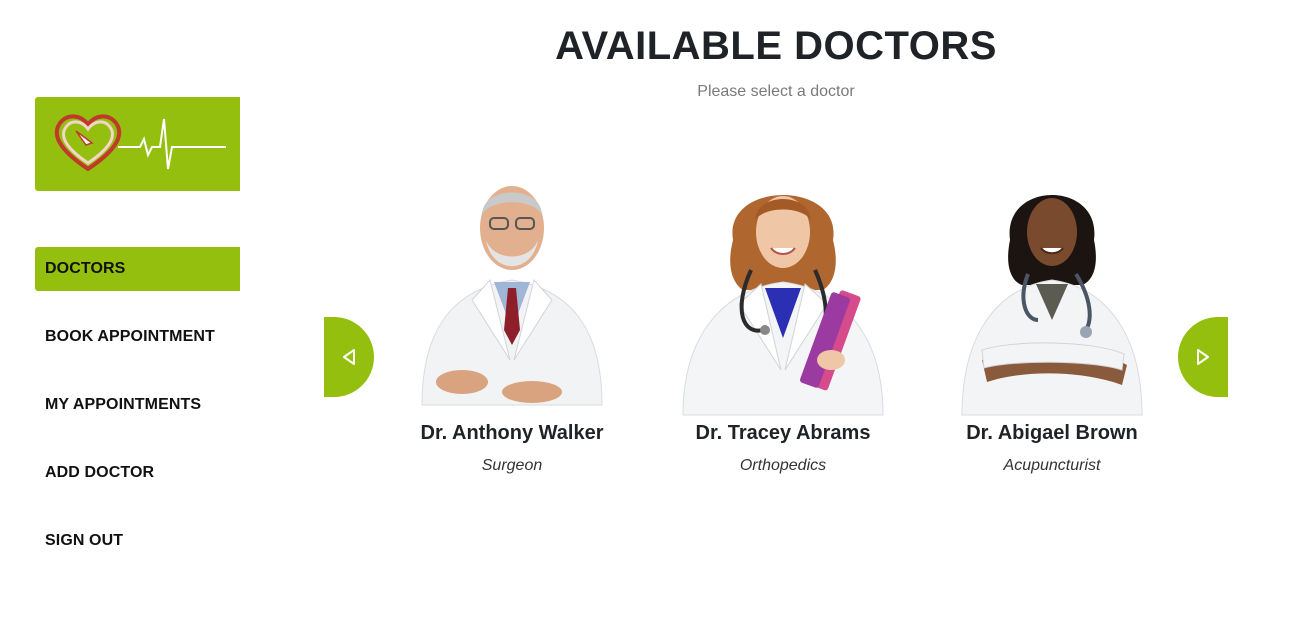  I want to click on carousel-next-button, so click(1203, 357).